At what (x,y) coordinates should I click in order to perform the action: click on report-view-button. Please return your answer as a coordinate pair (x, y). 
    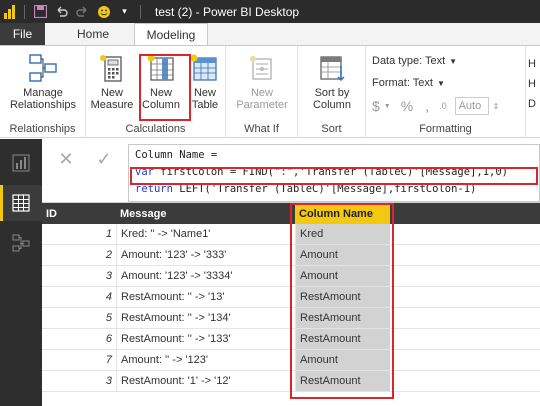
    Looking at the image, I should click on (21, 163).